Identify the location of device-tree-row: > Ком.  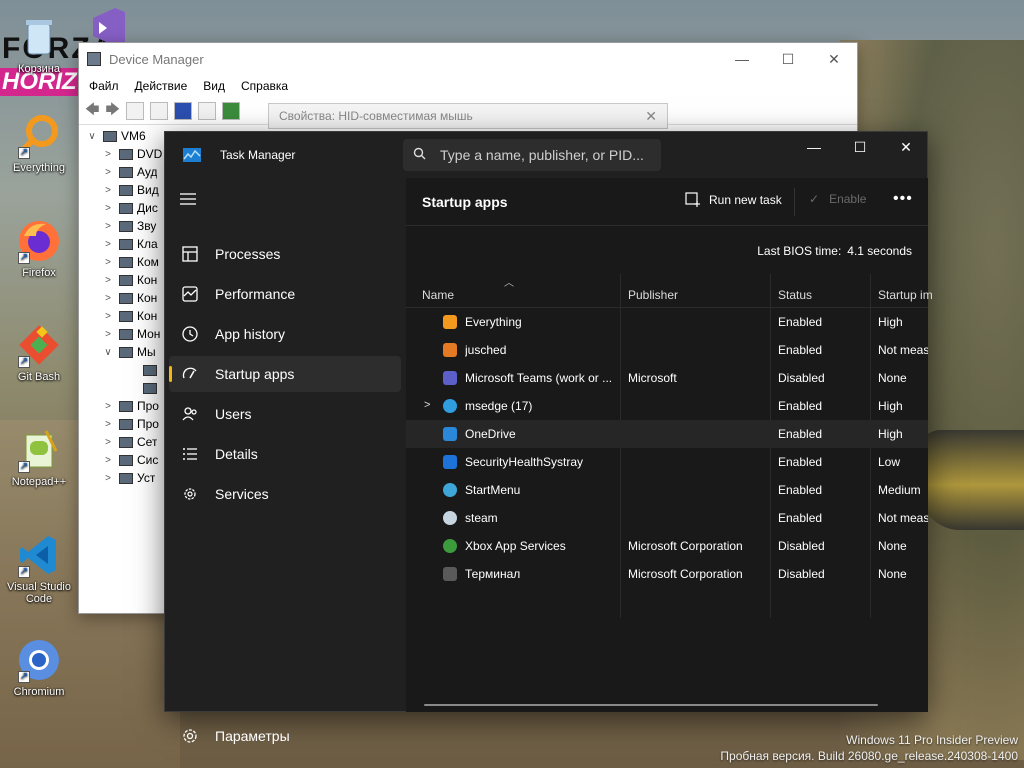
(124, 262).